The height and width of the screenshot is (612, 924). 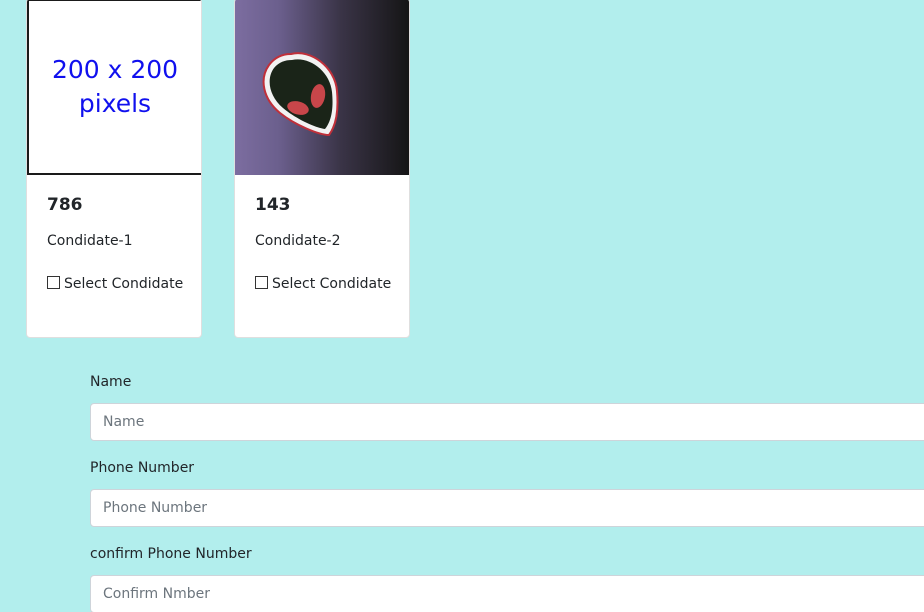 What do you see at coordinates (171, 554) in the screenshot?
I see `confirm-phone-number-label: confirm Phone Number` at bounding box center [171, 554].